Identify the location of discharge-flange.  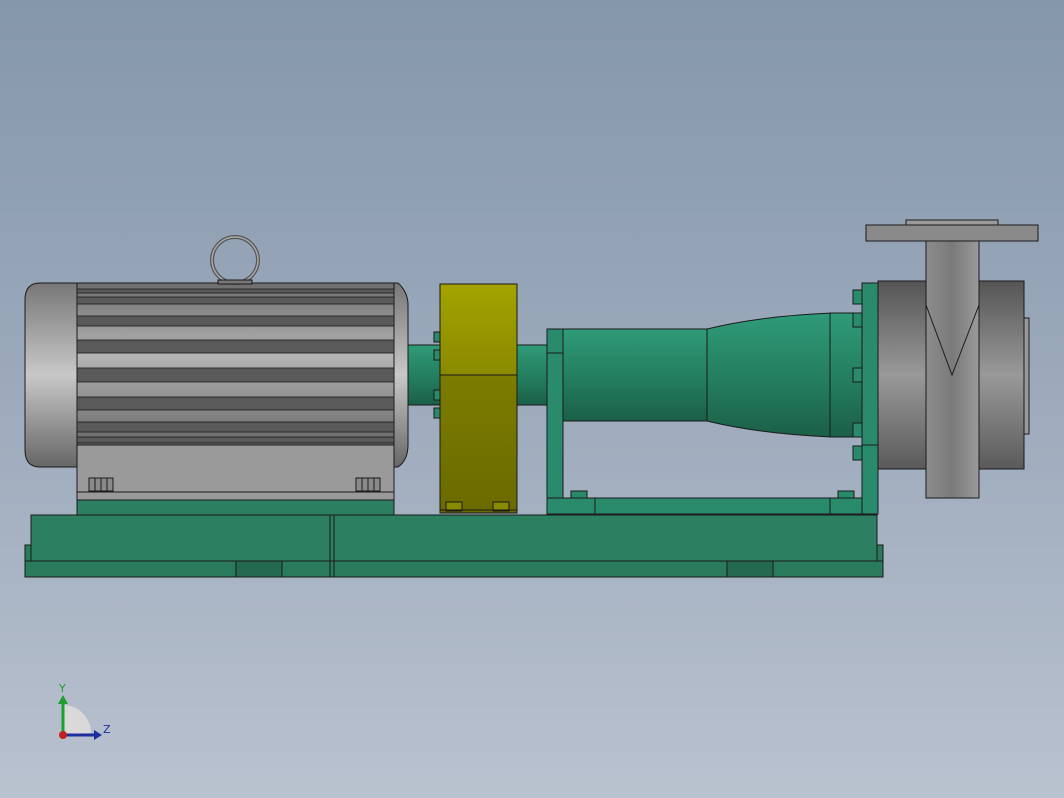
(952, 233).